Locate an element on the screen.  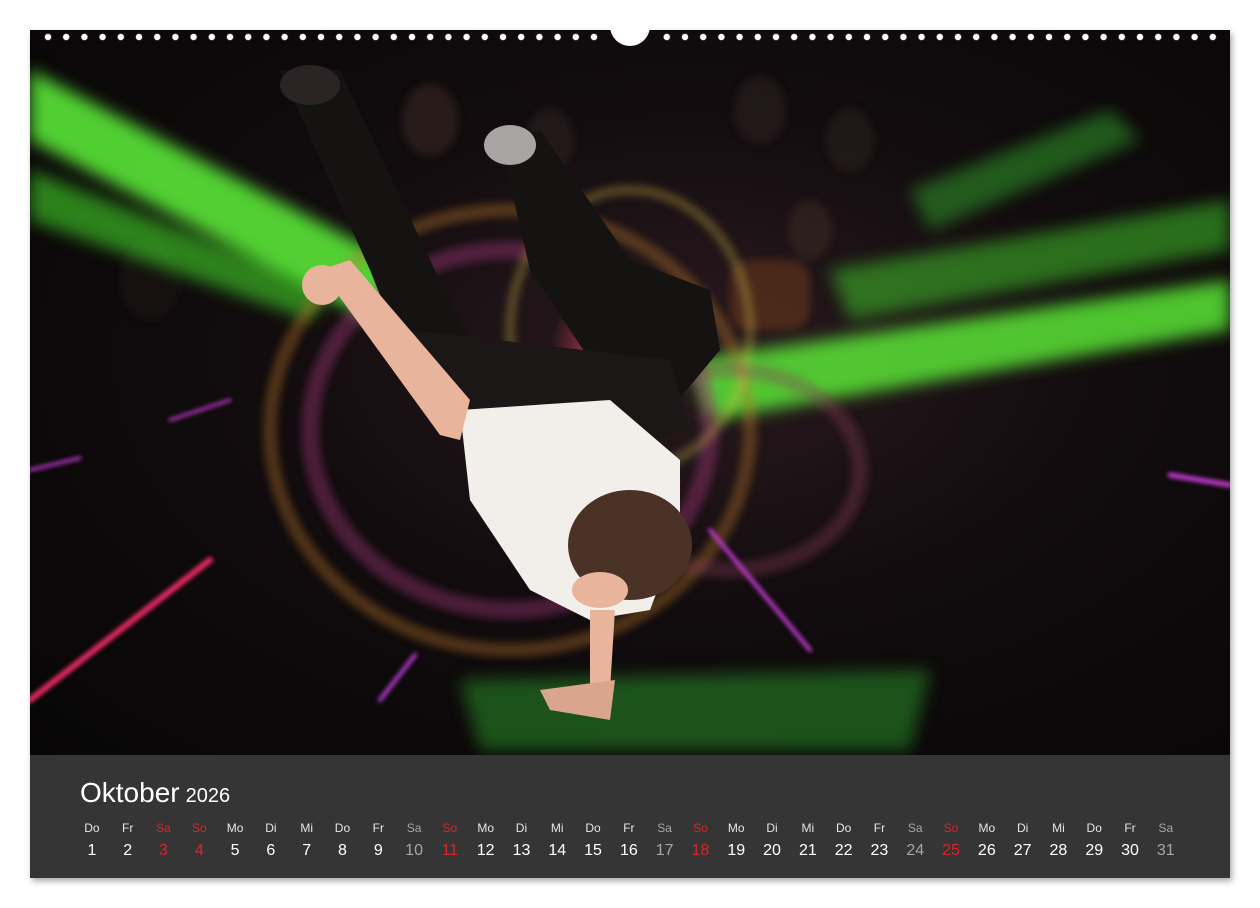
day-number: 6 is located at coordinates (271, 850).